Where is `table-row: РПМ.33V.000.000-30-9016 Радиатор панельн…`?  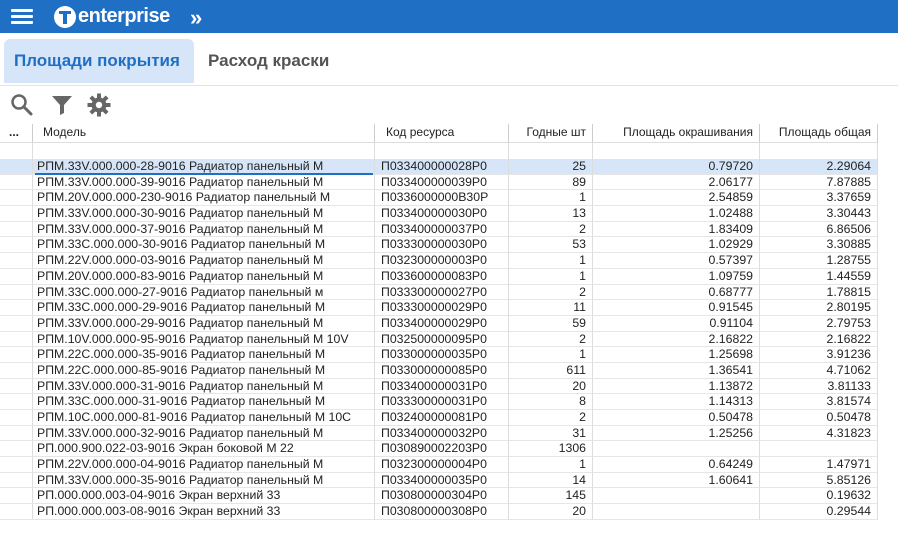
table-row: РПМ.33V.000.000-30-9016 Радиатор панельн… is located at coordinates (439, 214).